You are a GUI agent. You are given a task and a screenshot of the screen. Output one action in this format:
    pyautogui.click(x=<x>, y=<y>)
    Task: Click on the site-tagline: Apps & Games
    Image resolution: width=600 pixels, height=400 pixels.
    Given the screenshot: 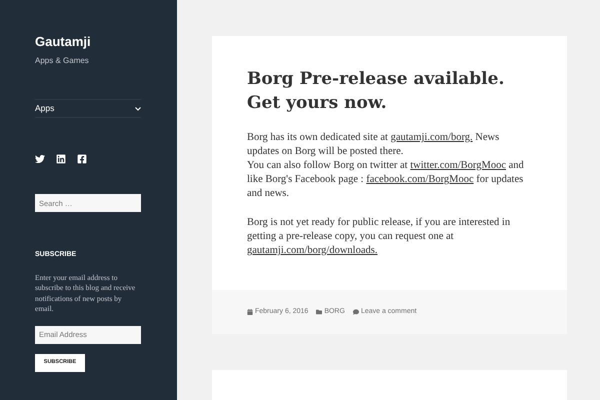 What is the action you would take?
    pyautogui.click(x=62, y=61)
    